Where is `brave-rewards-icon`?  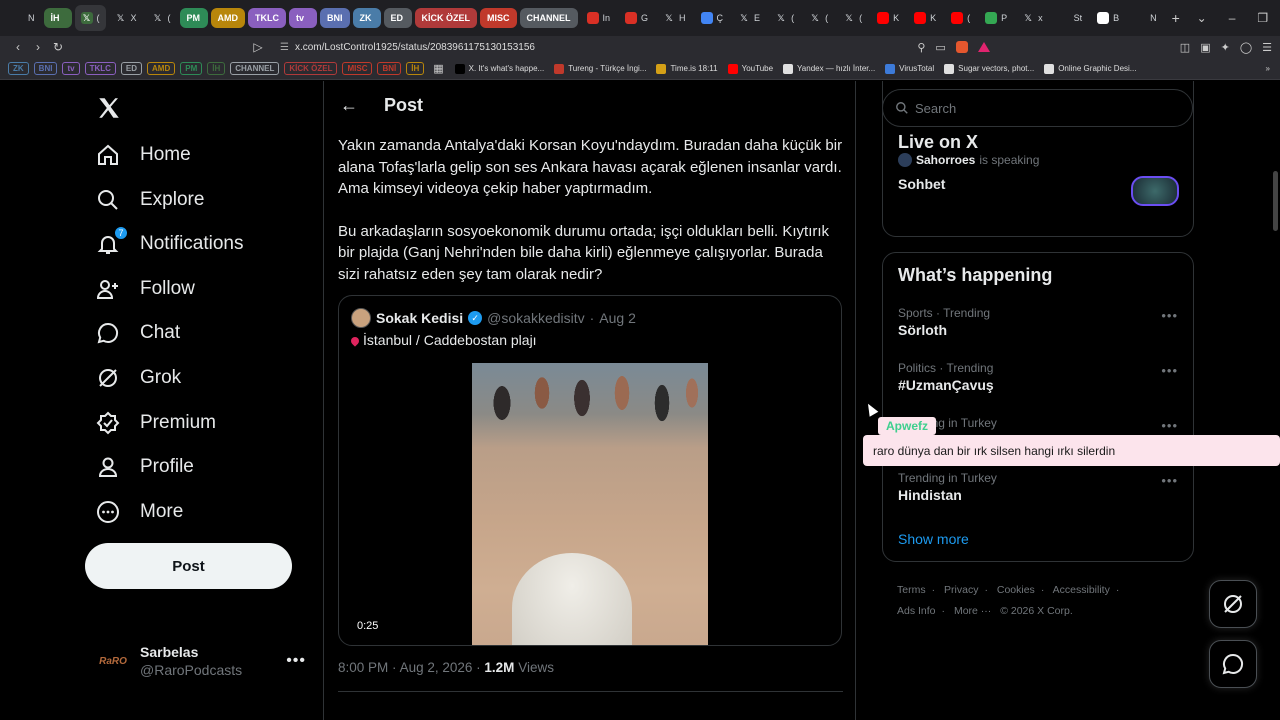
brave-rewards-icon is located at coordinates (983, 47).